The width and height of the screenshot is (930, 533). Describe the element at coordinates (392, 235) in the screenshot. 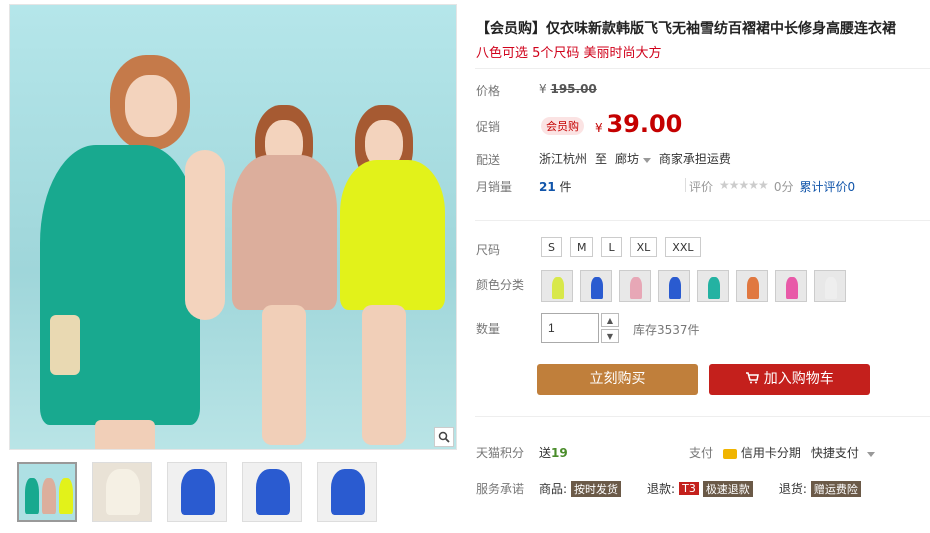

I see `model-3-yellow-dress` at that location.